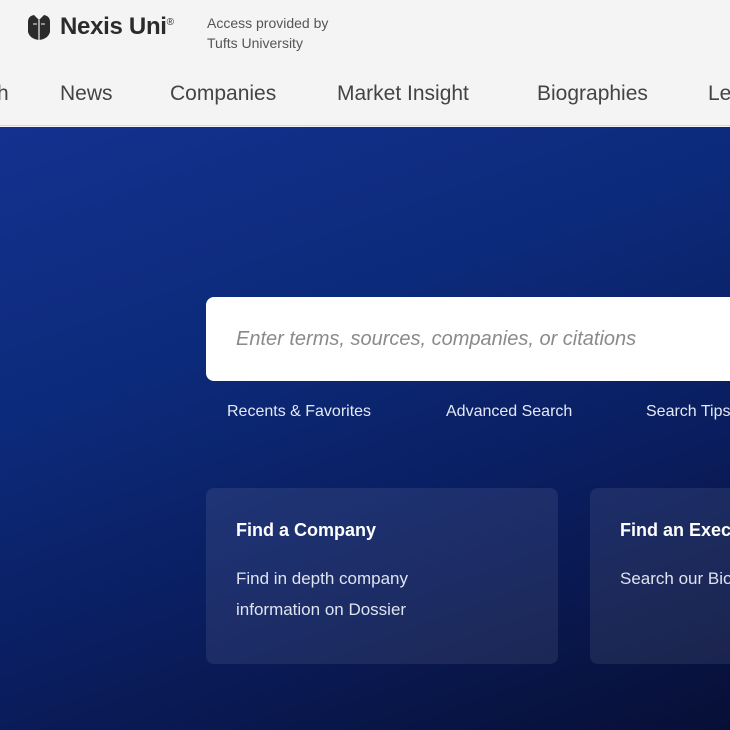 This screenshot has width=730, height=730. Describe the element at coordinates (675, 530) in the screenshot. I see `card-title: Find an Executive` at that location.